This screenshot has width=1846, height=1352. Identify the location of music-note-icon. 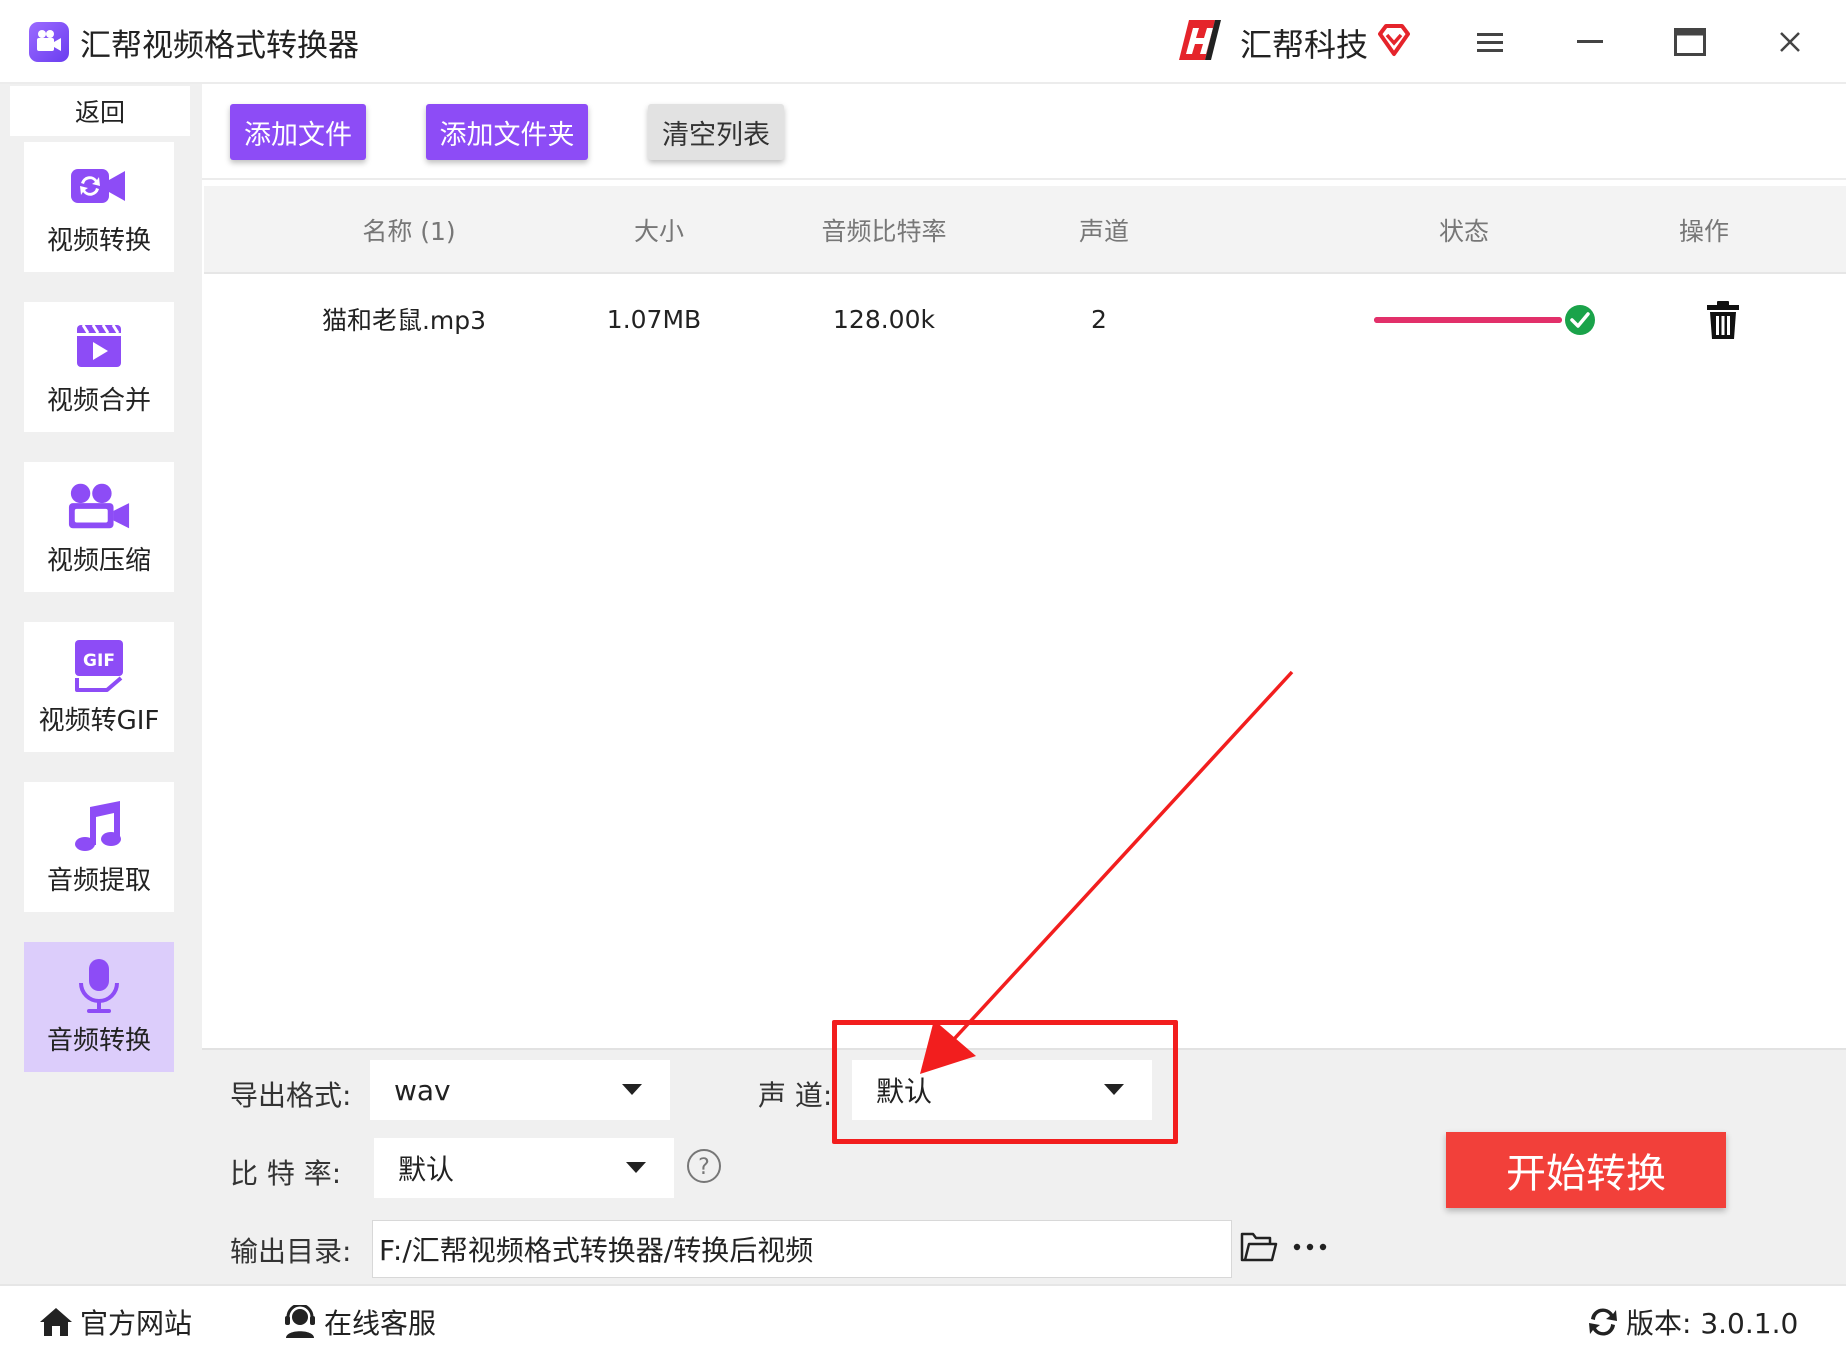
(99, 826).